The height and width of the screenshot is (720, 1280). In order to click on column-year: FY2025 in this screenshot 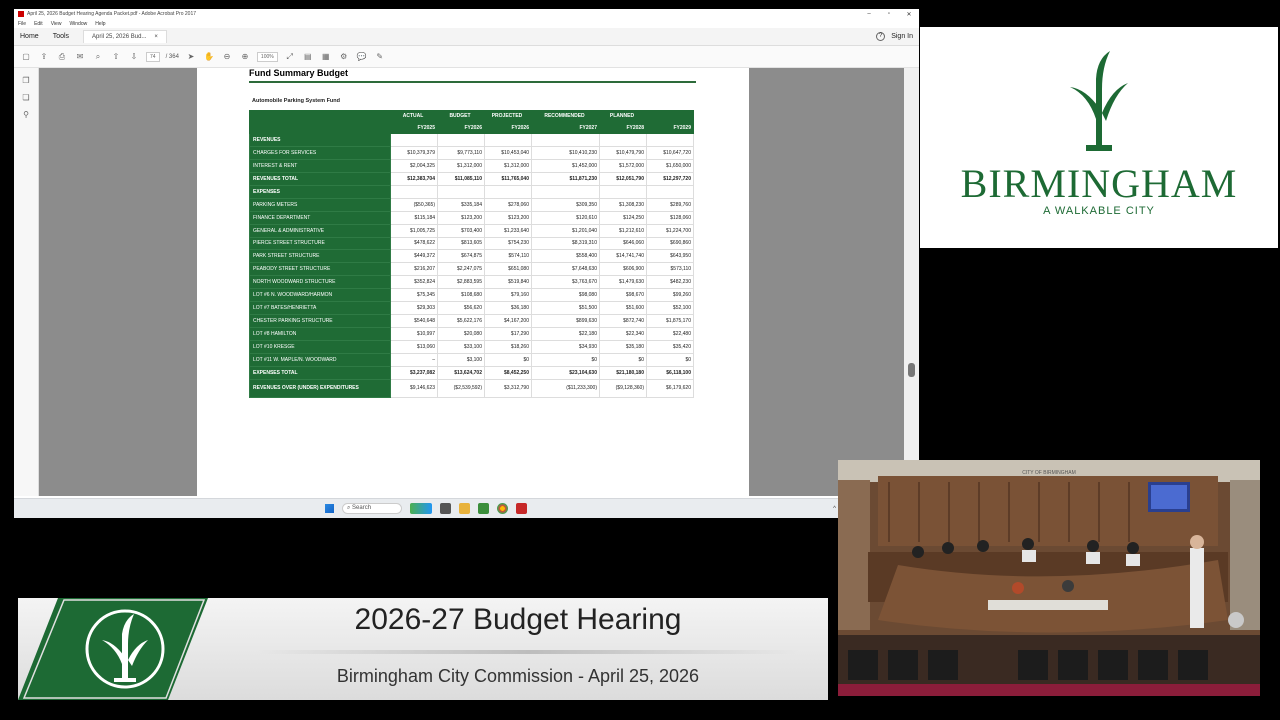, I will do `click(414, 127)`.